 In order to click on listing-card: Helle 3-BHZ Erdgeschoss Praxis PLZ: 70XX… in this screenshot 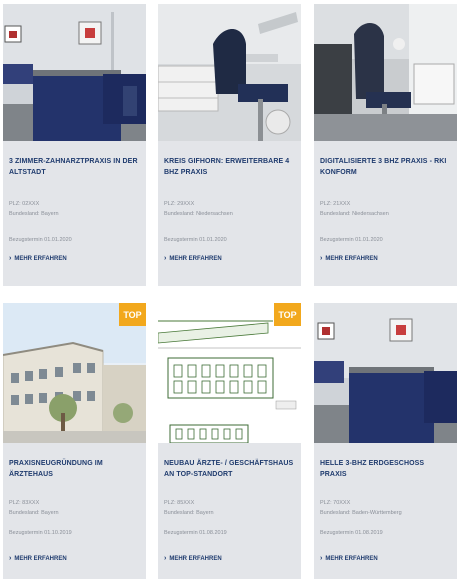, I will do `click(385, 441)`.